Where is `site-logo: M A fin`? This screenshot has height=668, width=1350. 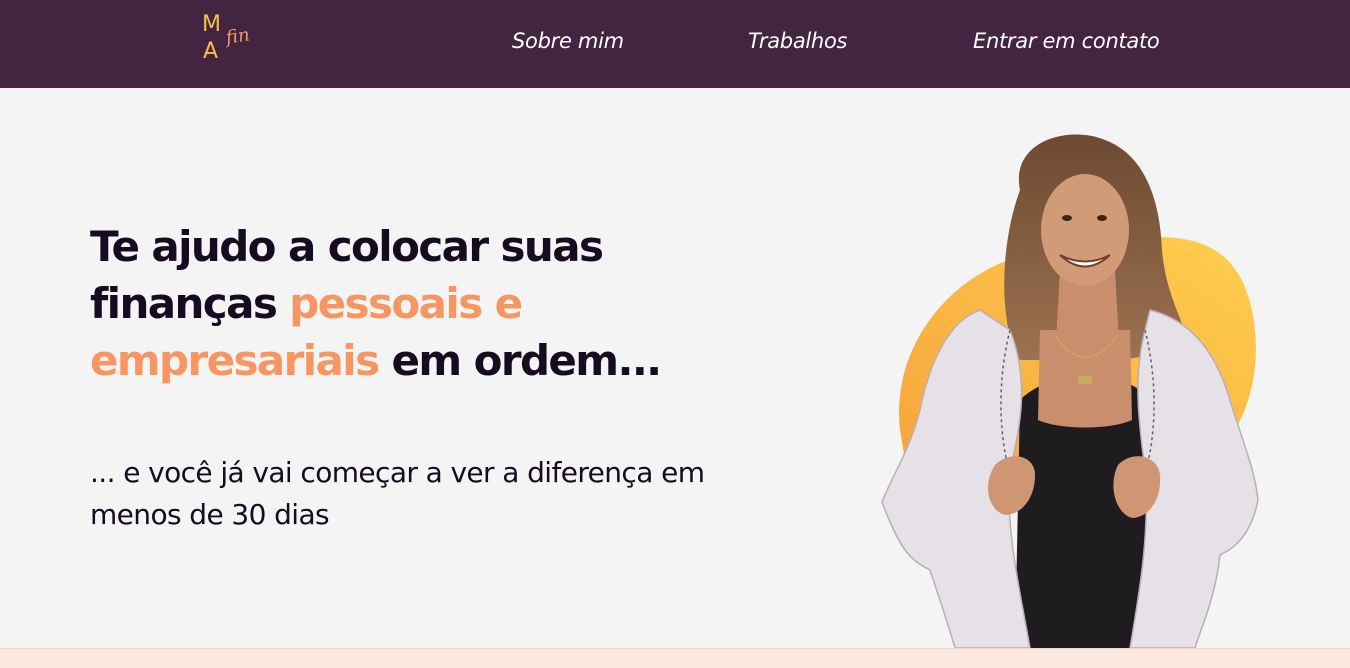
site-logo: M A fin is located at coordinates (235, 39).